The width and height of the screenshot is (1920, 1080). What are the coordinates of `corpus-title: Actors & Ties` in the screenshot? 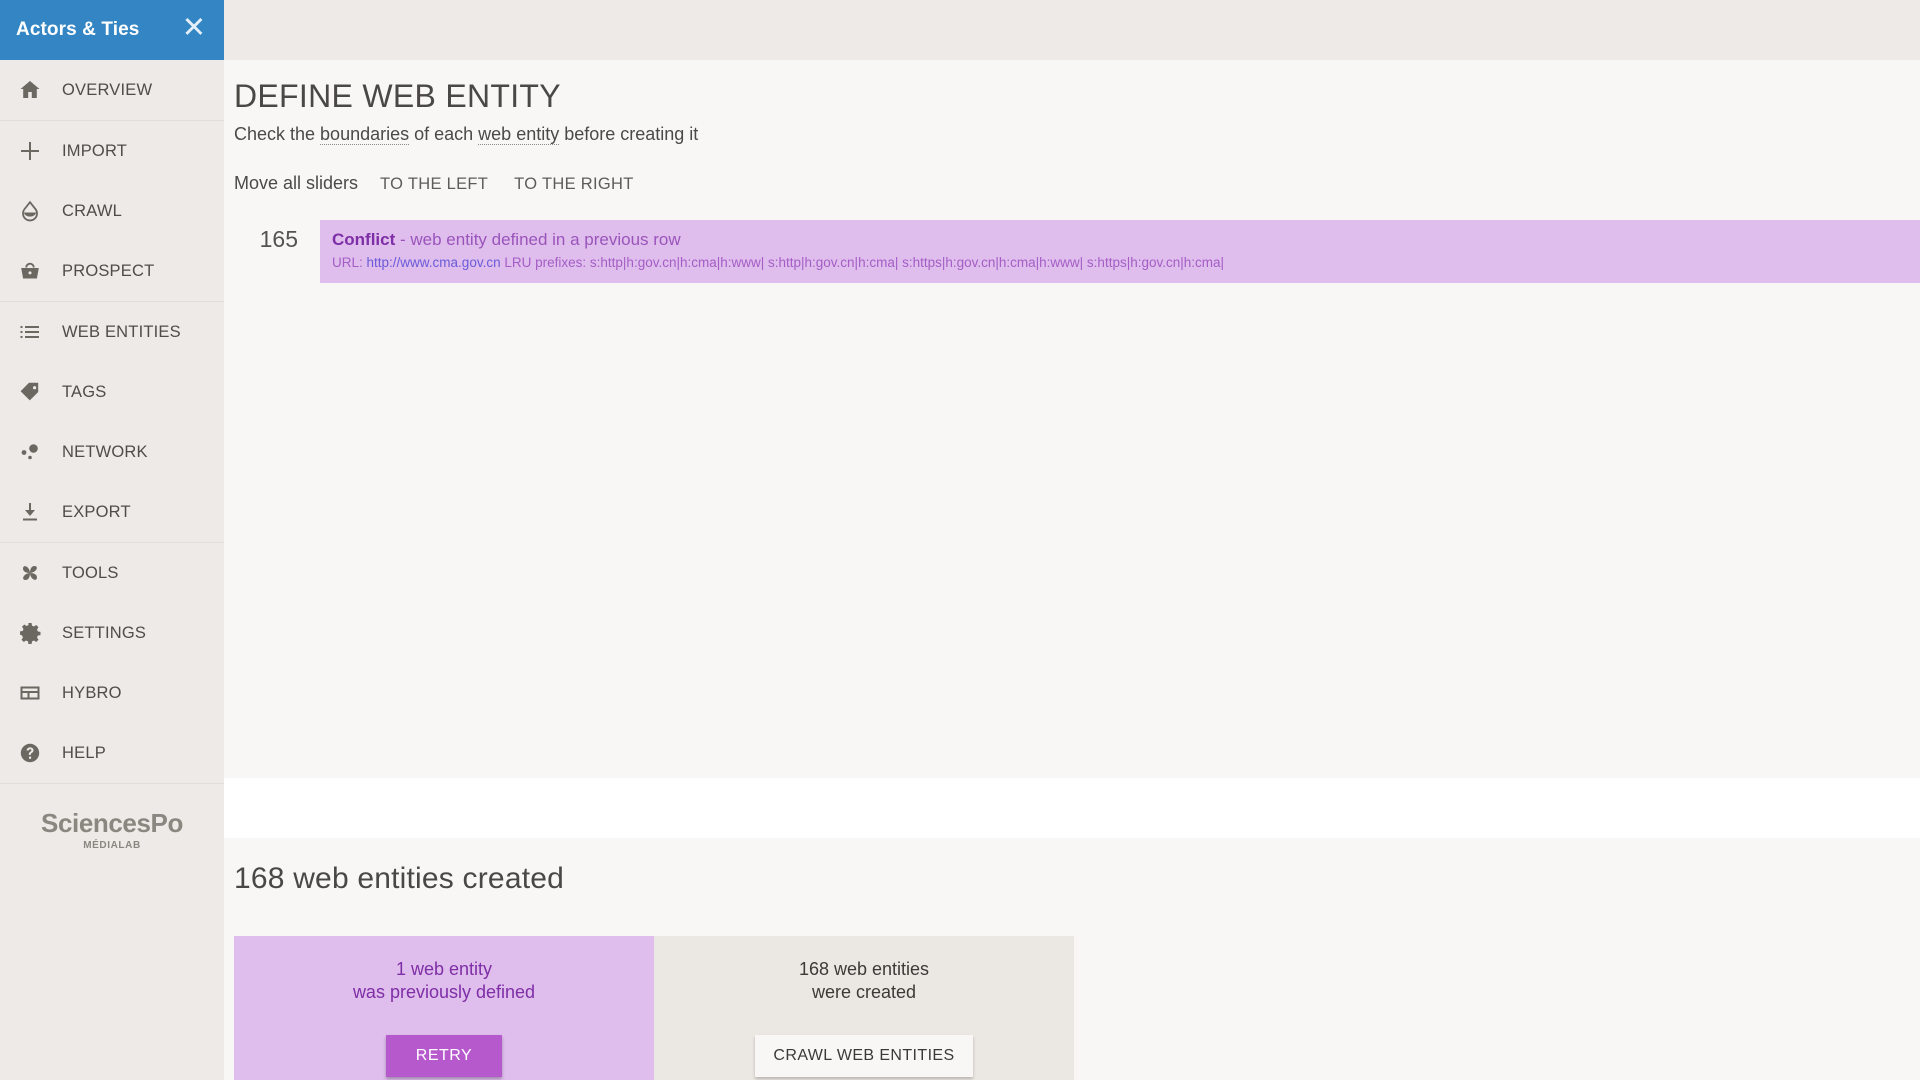 It's located at (78, 29).